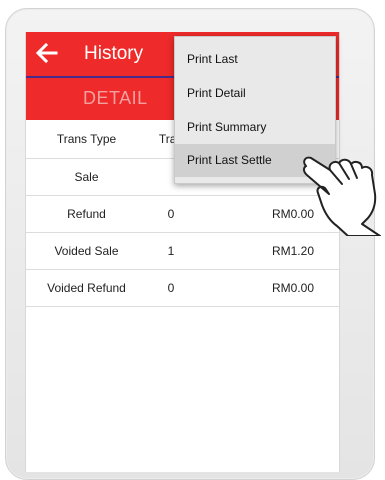 Image resolution: width=385 pixels, height=480 pixels. Describe the element at coordinates (292, 288) in the screenshot. I see `row-amount: RM0.00` at that location.